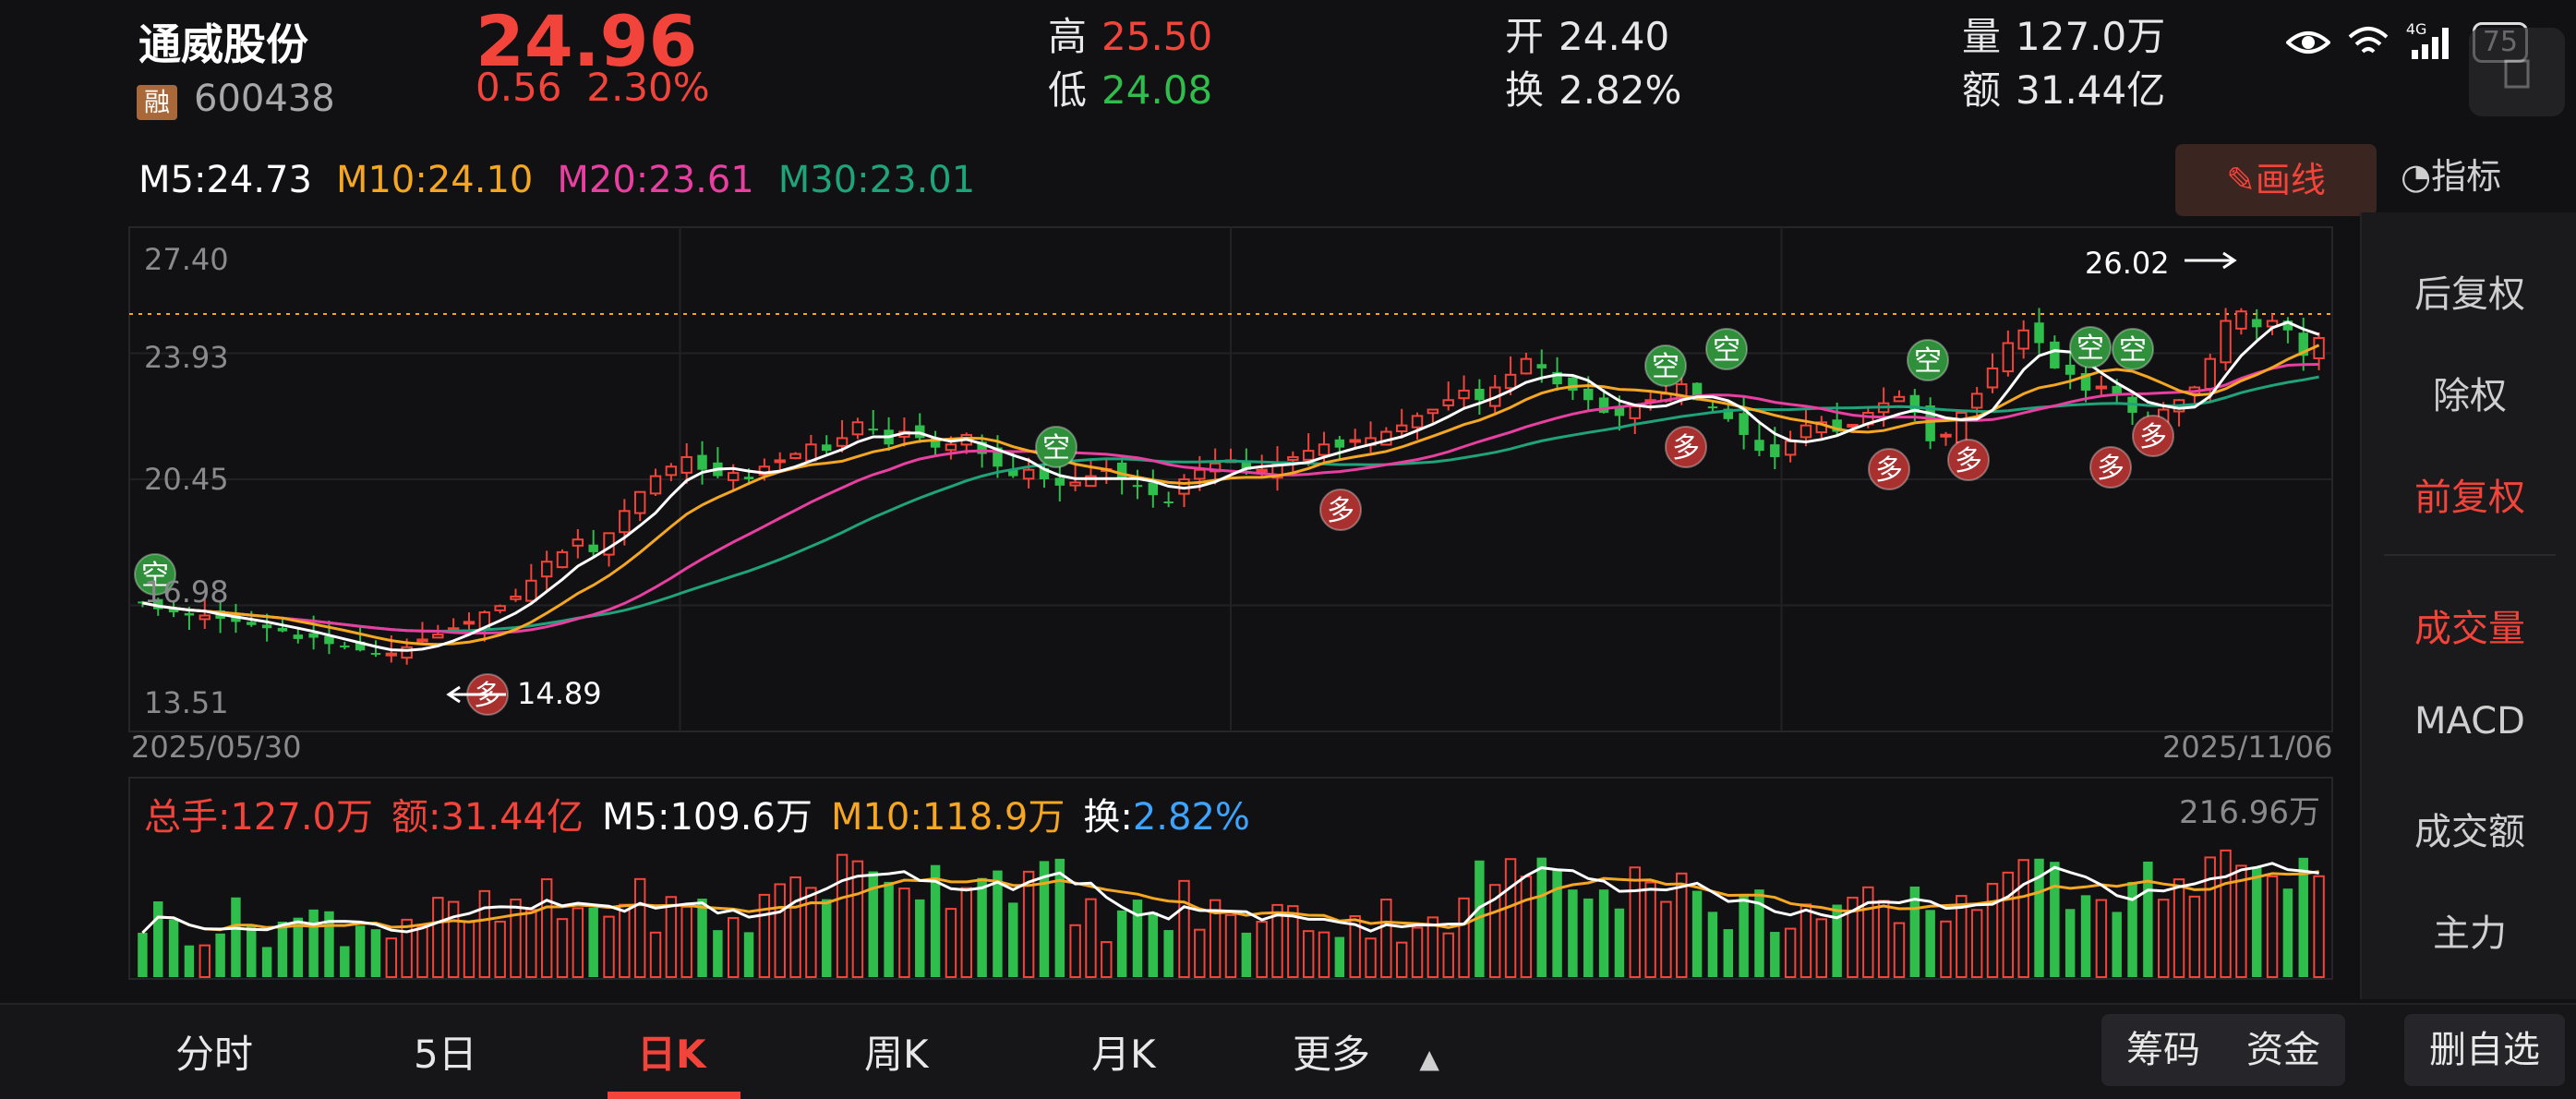 The image size is (2576, 1099). What do you see at coordinates (2484, 1050) in the screenshot?
I see `remove-watchlist-button: 删自选` at bounding box center [2484, 1050].